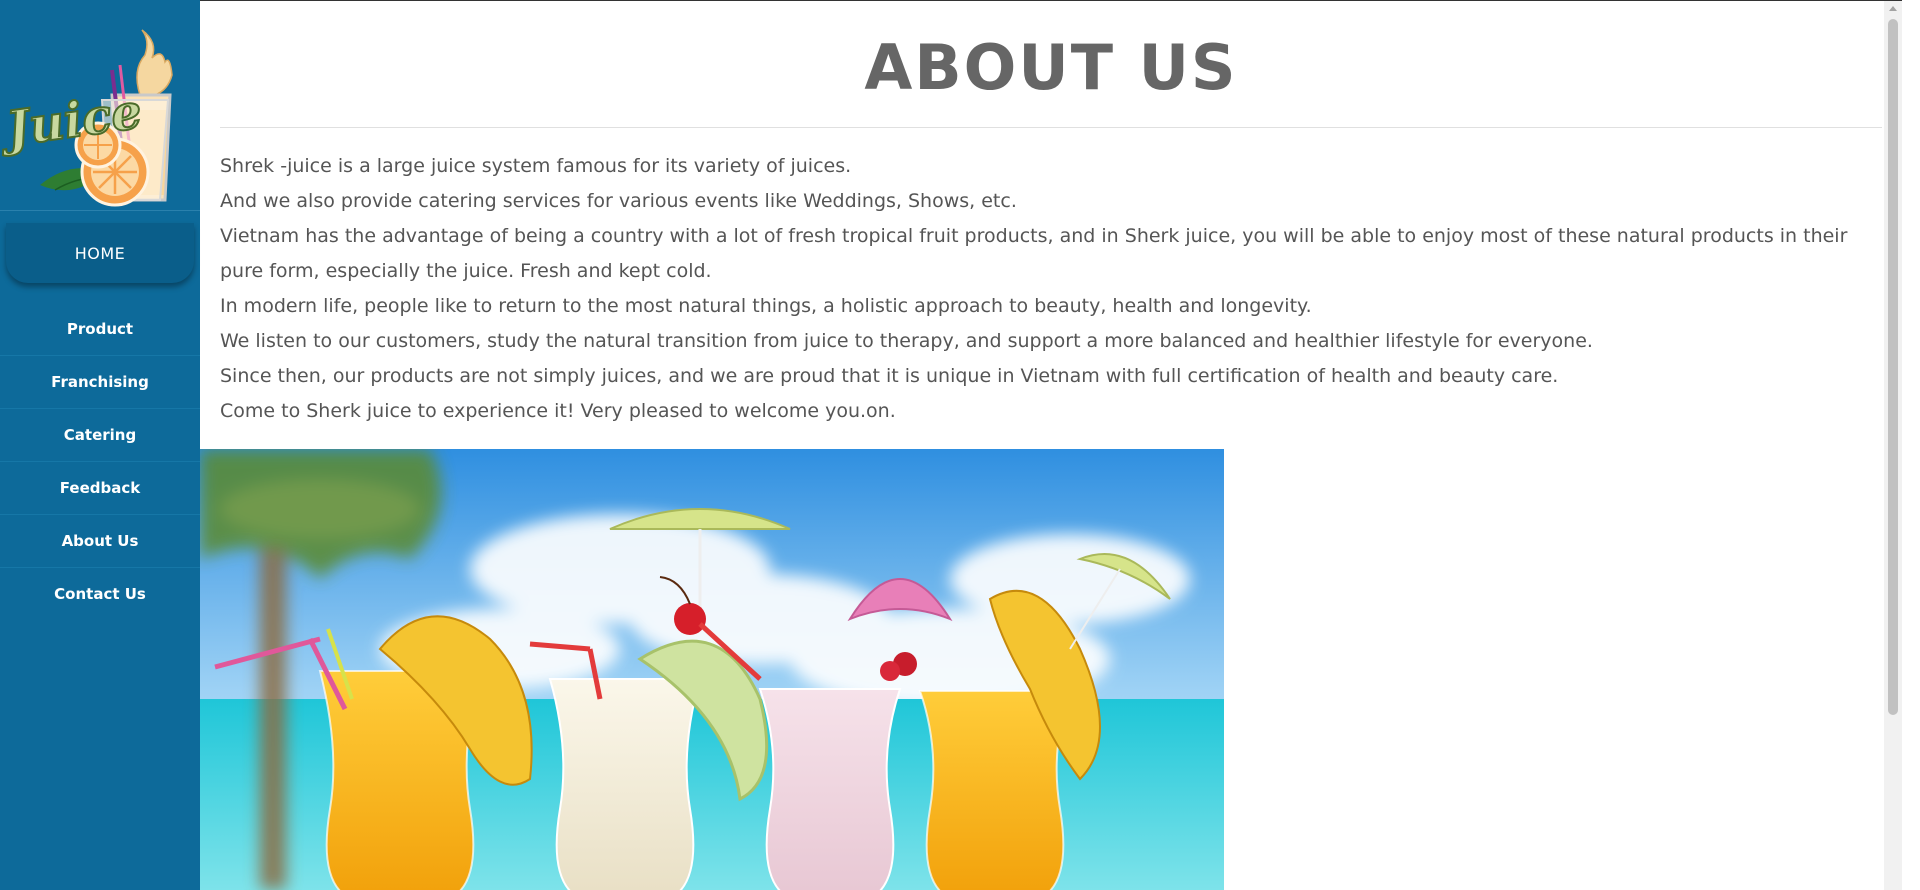 Image resolution: width=1920 pixels, height=890 pixels. Describe the element at coordinates (100, 434) in the screenshot. I see `sidebar-item-catering: Catering` at that location.